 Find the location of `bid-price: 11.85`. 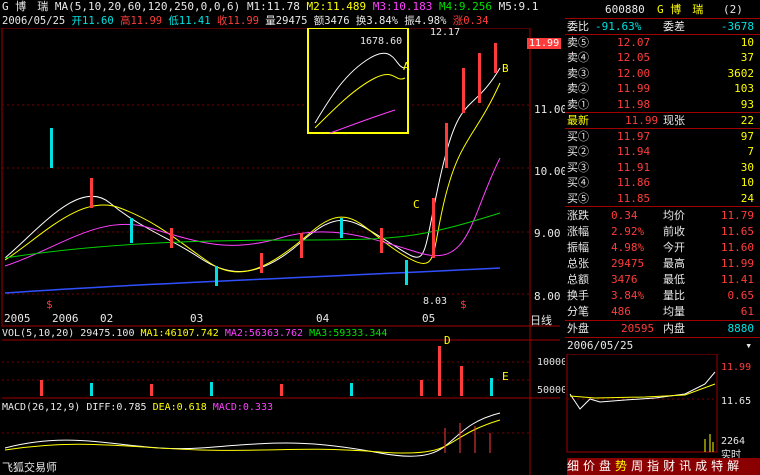

bid-price: 11.85 is located at coordinates (634, 198).